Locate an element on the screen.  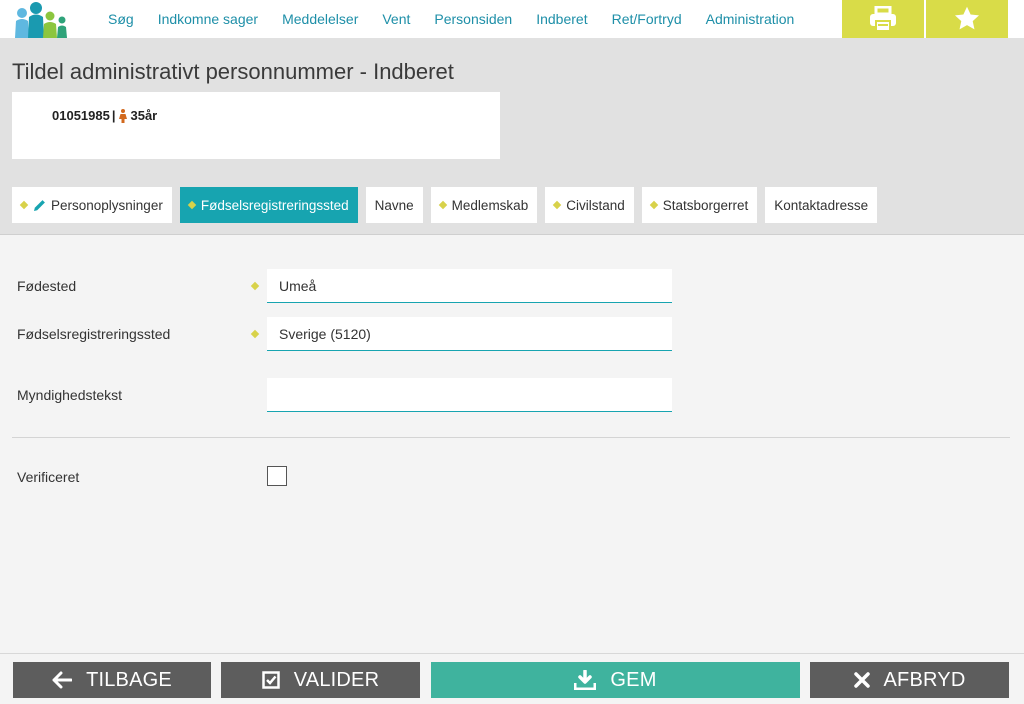
save-button-label: GEM is located at coordinates (633, 679).